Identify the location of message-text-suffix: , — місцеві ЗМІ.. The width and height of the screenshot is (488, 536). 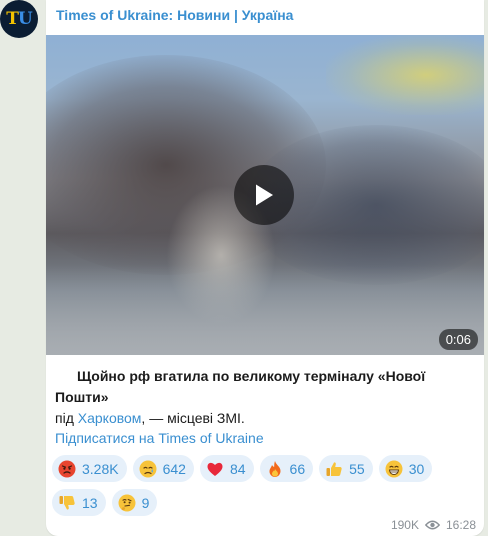
(193, 418).